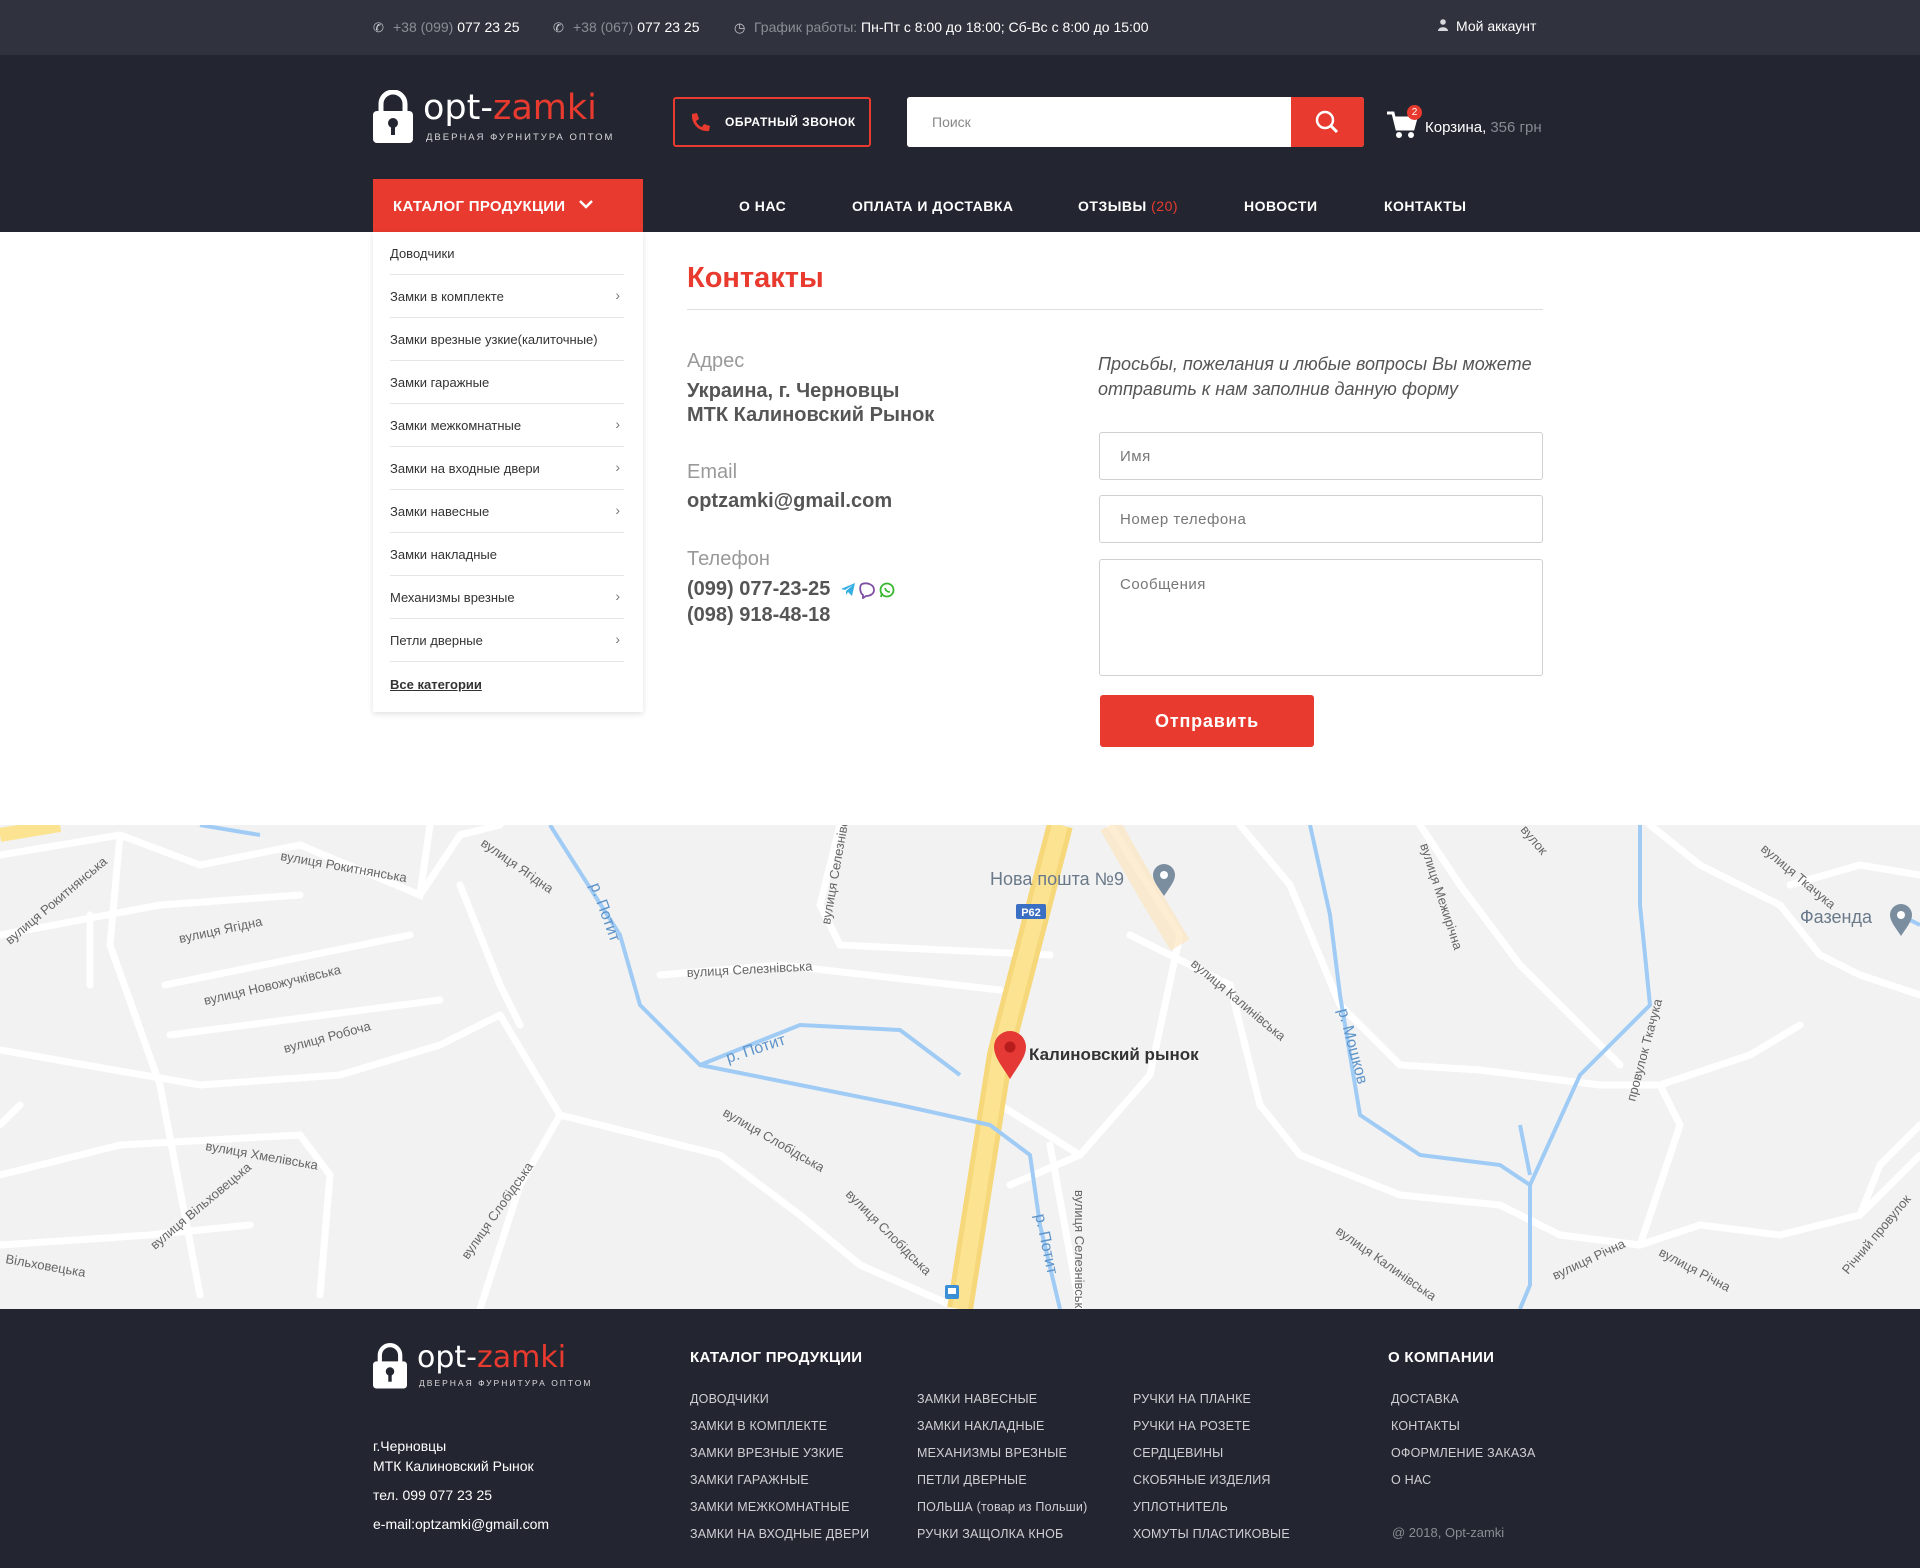 Image resolution: width=1920 pixels, height=1568 pixels. I want to click on sidebar-item: Замки на входные двери ›, so click(507, 468).